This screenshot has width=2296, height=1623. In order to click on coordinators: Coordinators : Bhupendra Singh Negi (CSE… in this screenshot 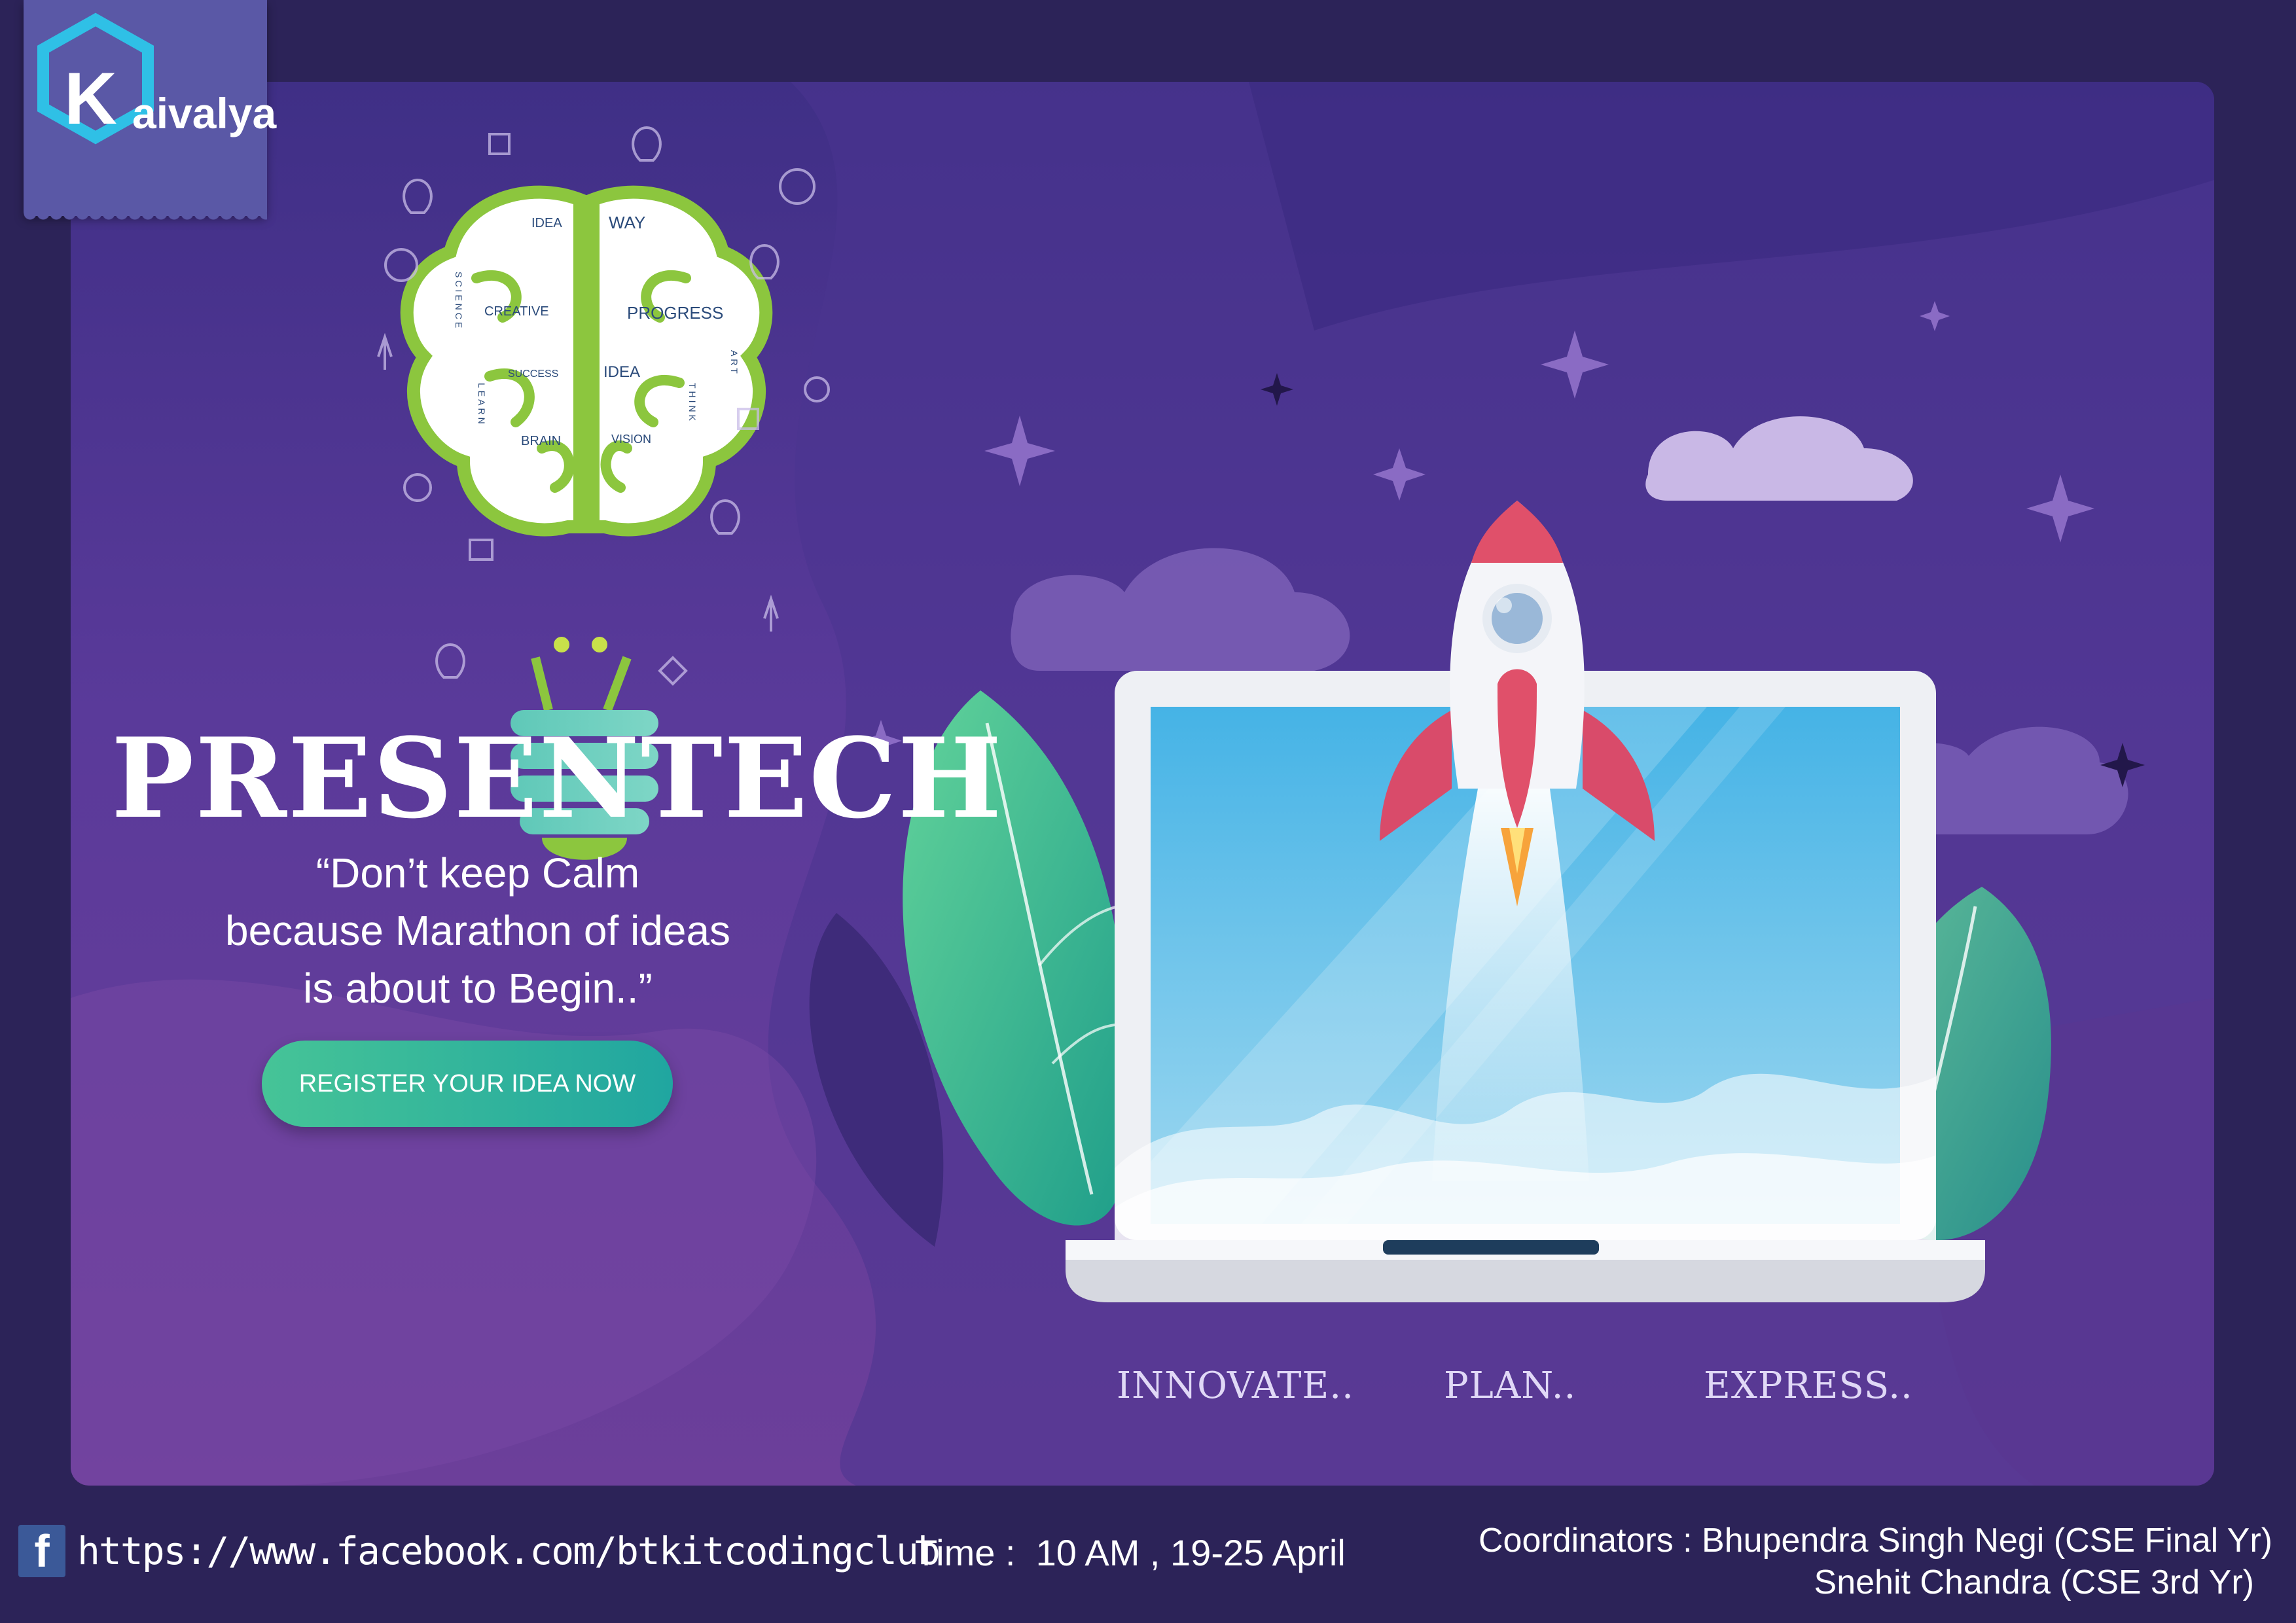, I will do `click(1875, 1561)`.